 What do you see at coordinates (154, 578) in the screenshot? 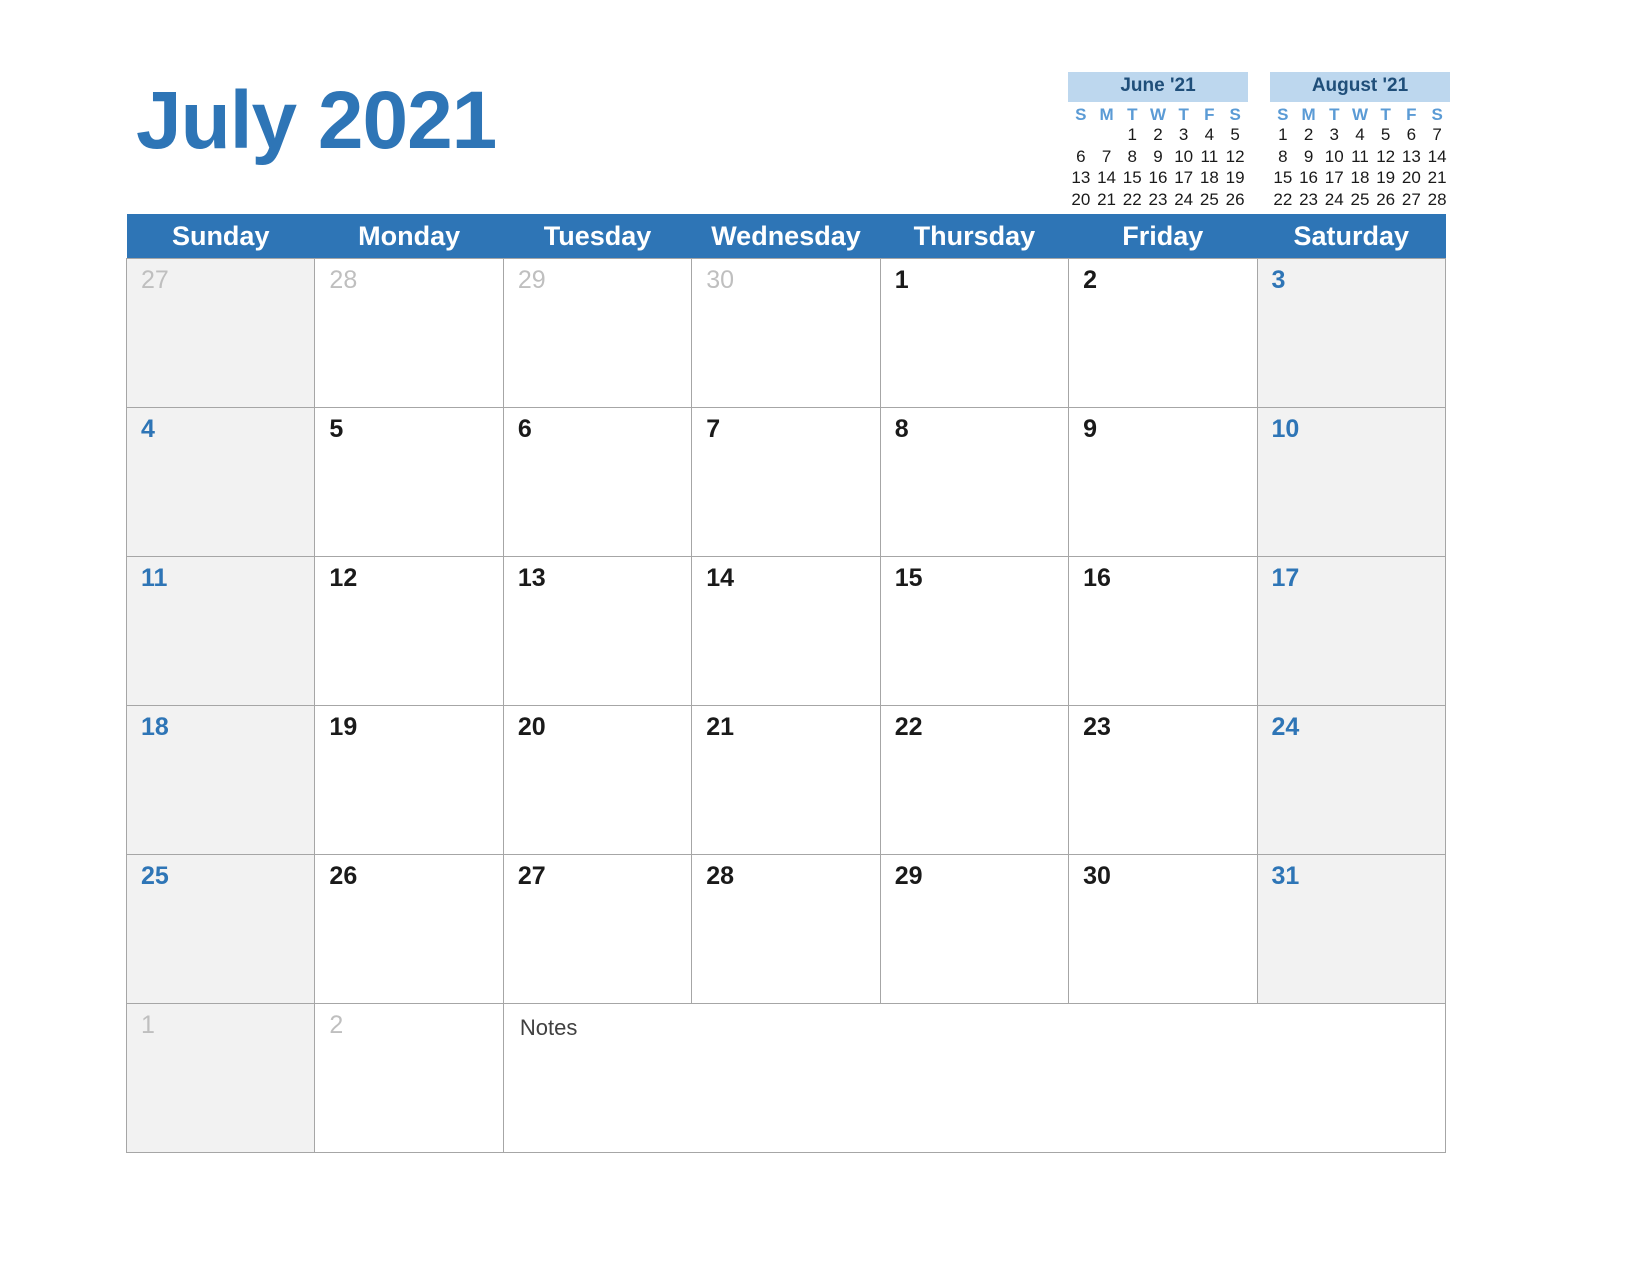
I see `day-number: 11` at bounding box center [154, 578].